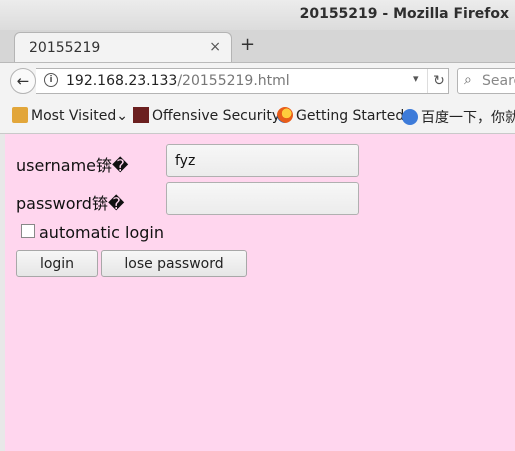 The image size is (515, 451). I want to click on username-label: username锛�, so click(72, 165).